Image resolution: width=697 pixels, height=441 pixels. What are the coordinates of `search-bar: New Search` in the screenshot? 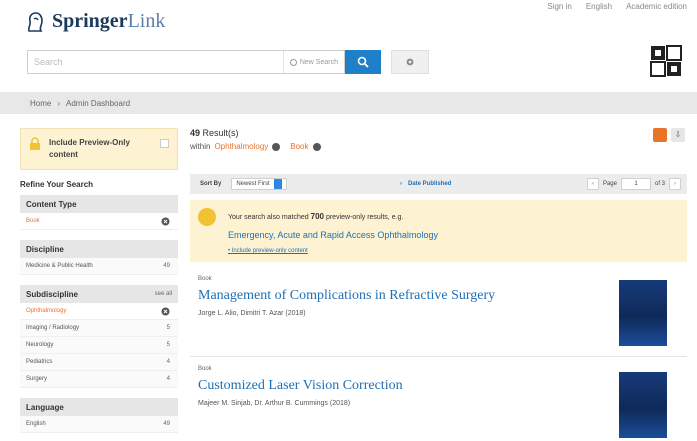 It's located at (186, 62).